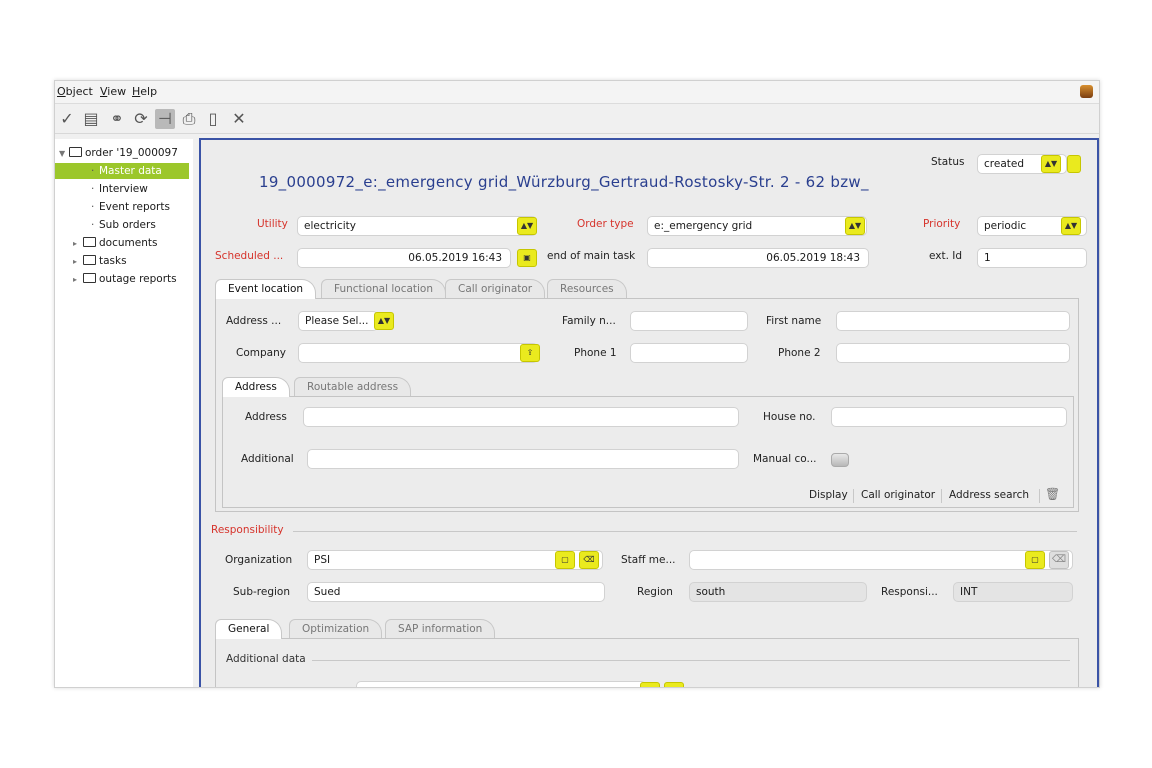  What do you see at coordinates (828, 495) in the screenshot?
I see `display-link: Display` at bounding box center [828, 495].